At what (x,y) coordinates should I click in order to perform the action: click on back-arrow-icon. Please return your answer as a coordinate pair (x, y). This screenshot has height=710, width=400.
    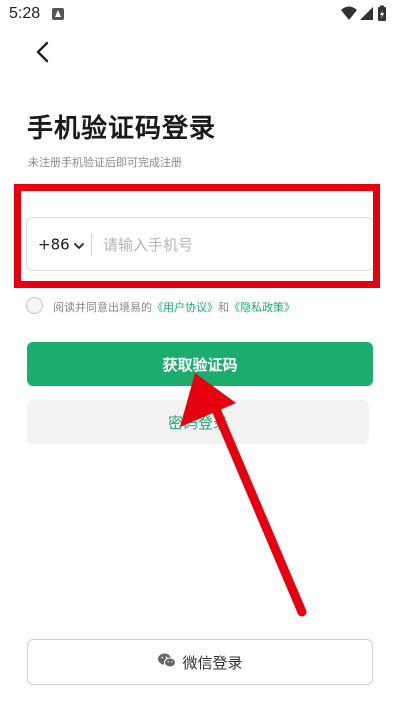
    Looking at the image, I should click on (42, 52).